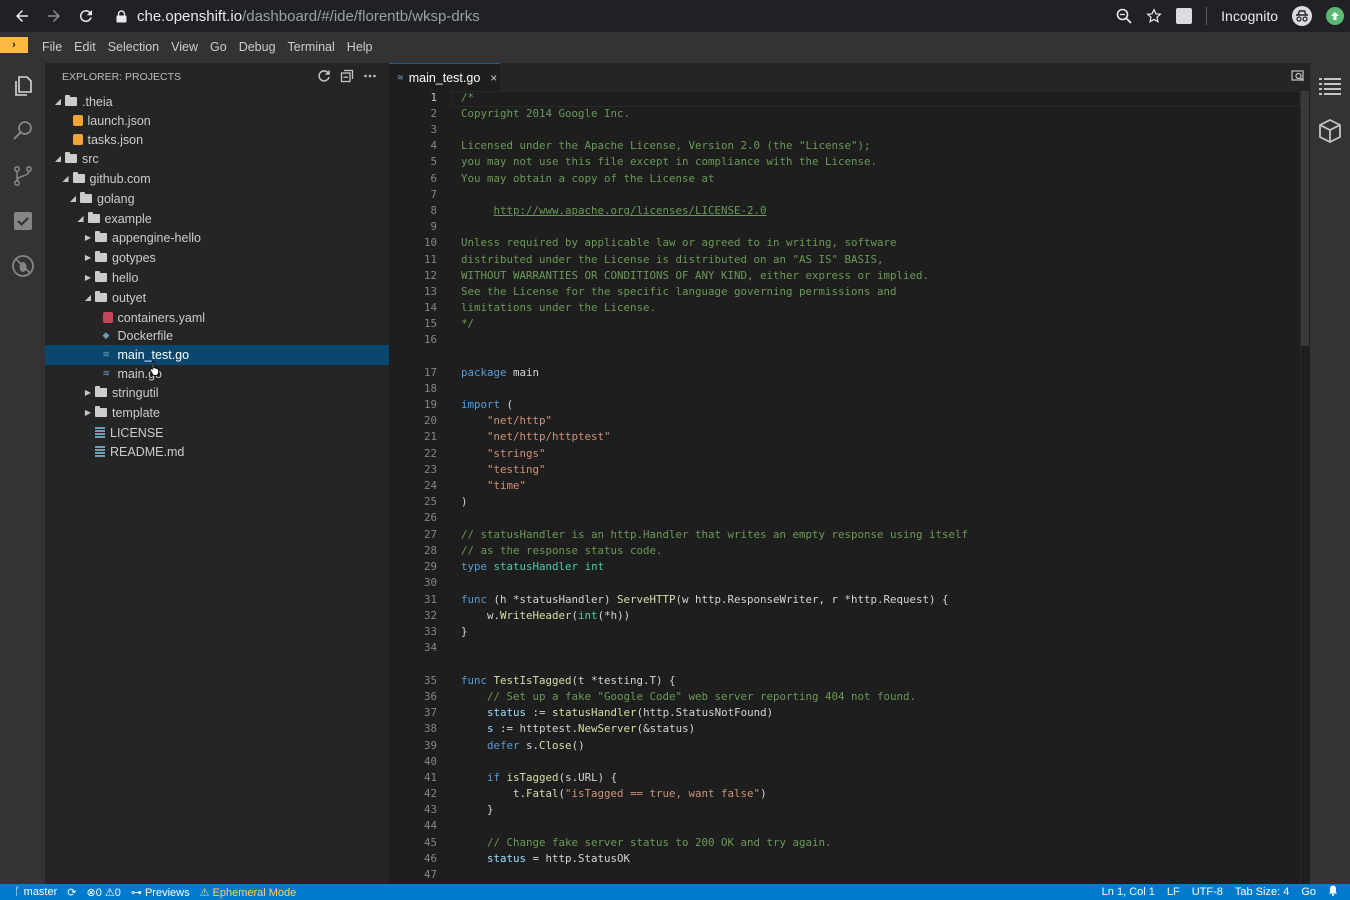  What do you see at coordinates (85, 47) in the screenshot?
I see `menu-edit: Edit` at bounding box center [85, 47].